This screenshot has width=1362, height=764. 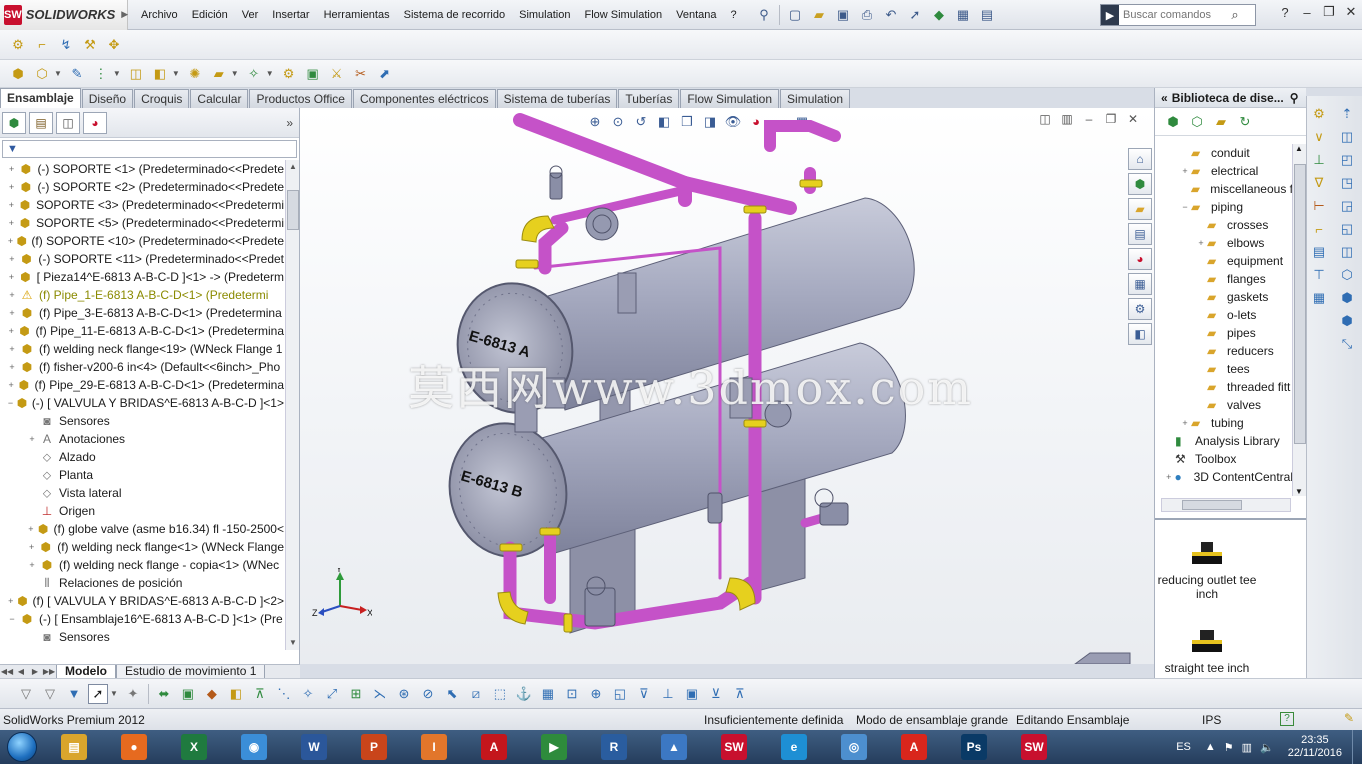 I want to click on menu-herramientas: Herramientas, so click(x=357, y=15).